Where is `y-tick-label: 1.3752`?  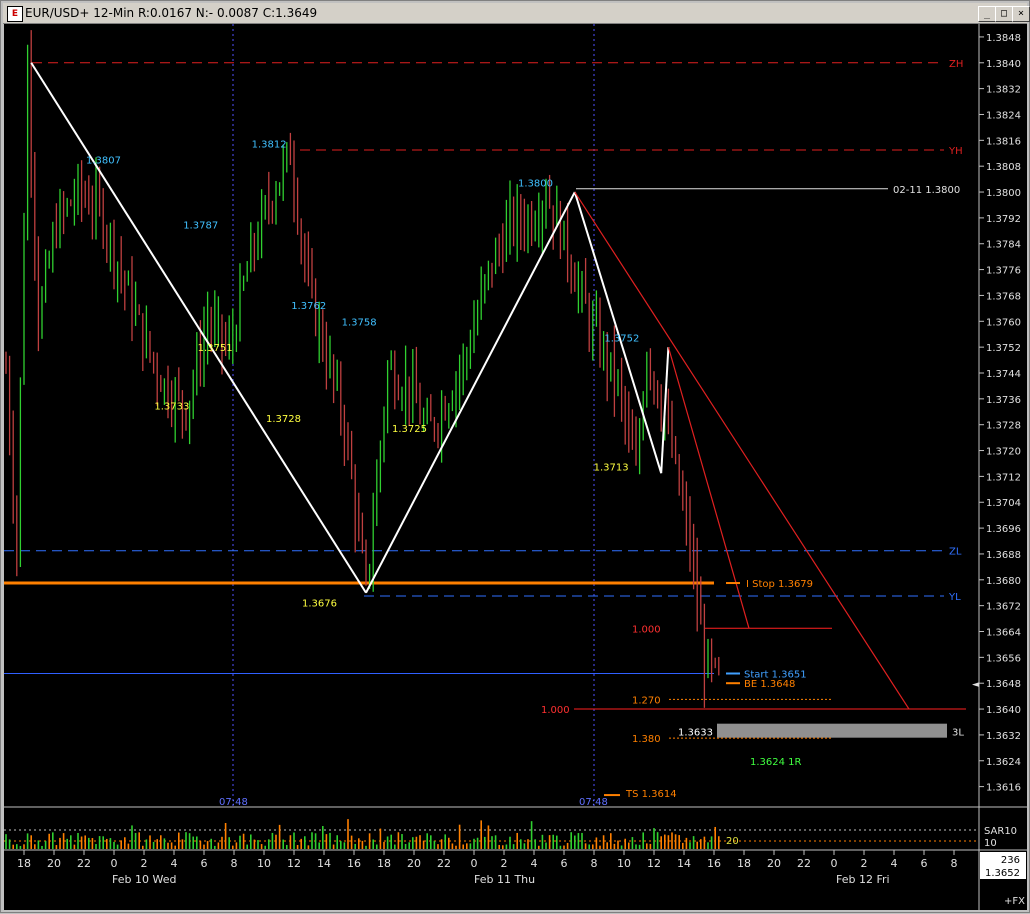
y-tick-label: 1.3752 is located at coordinates (1003, 348).